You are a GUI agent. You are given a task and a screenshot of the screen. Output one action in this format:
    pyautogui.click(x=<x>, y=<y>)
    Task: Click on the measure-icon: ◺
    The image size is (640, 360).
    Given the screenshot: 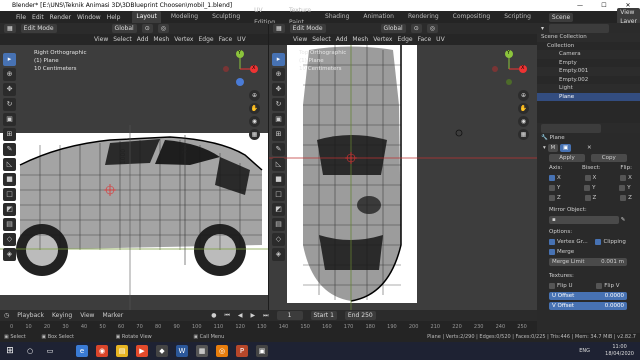 What is the action you would take?
    pyautogui.click(x=9, y=164)
    